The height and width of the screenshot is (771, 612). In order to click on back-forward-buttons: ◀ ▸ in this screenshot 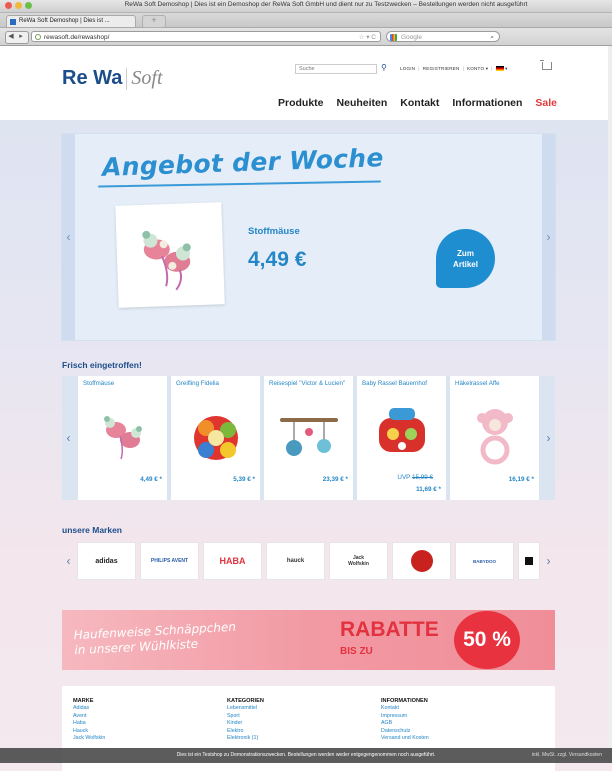, I will do `click(17, 37)`.